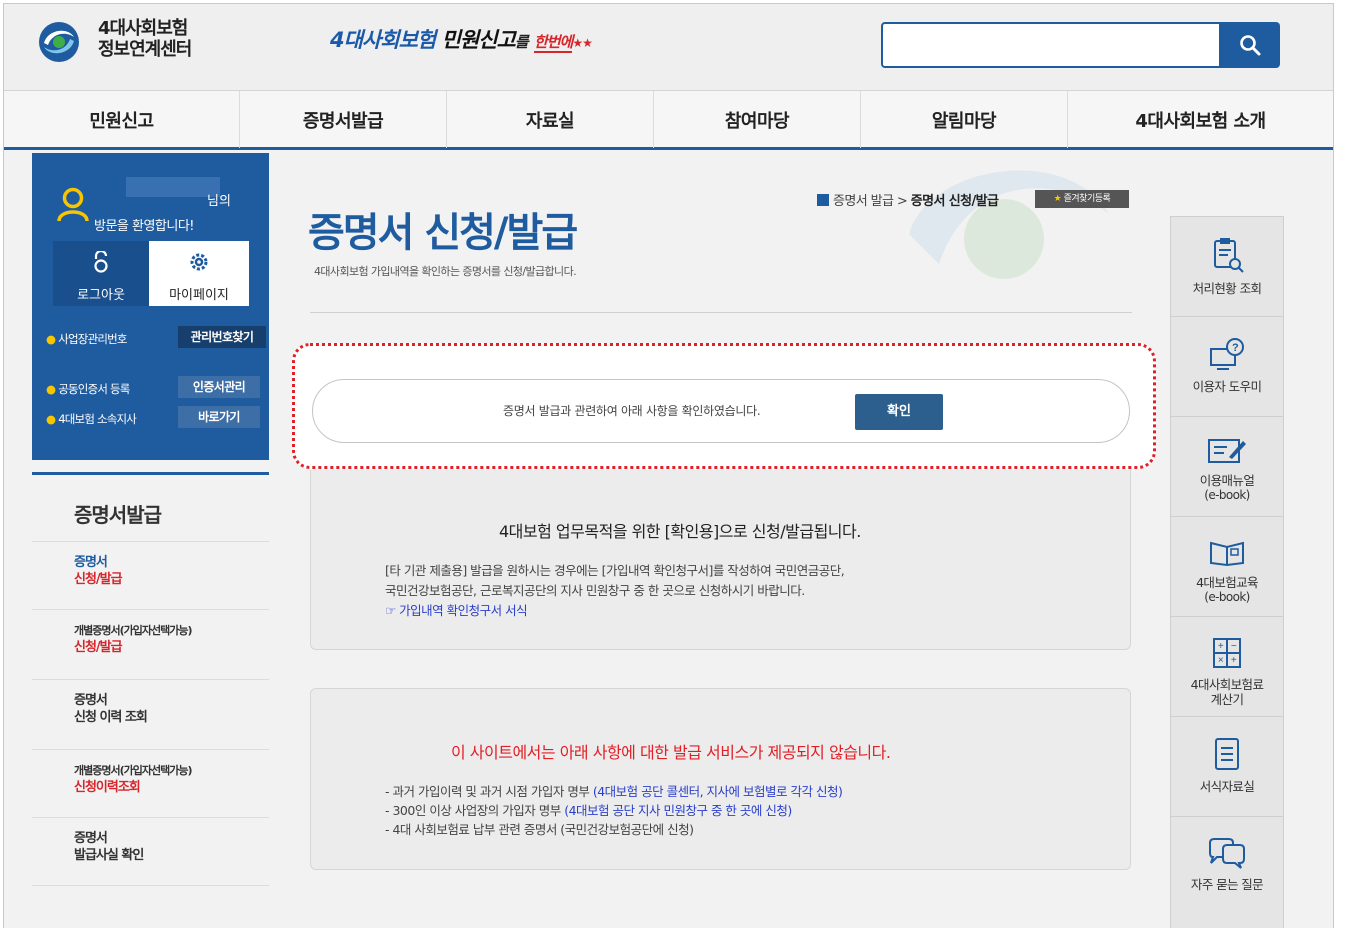 The height and width of the screenshot is (928, 1349). I want to click on nav-item-notice: 알림마당, so click(964, 119).